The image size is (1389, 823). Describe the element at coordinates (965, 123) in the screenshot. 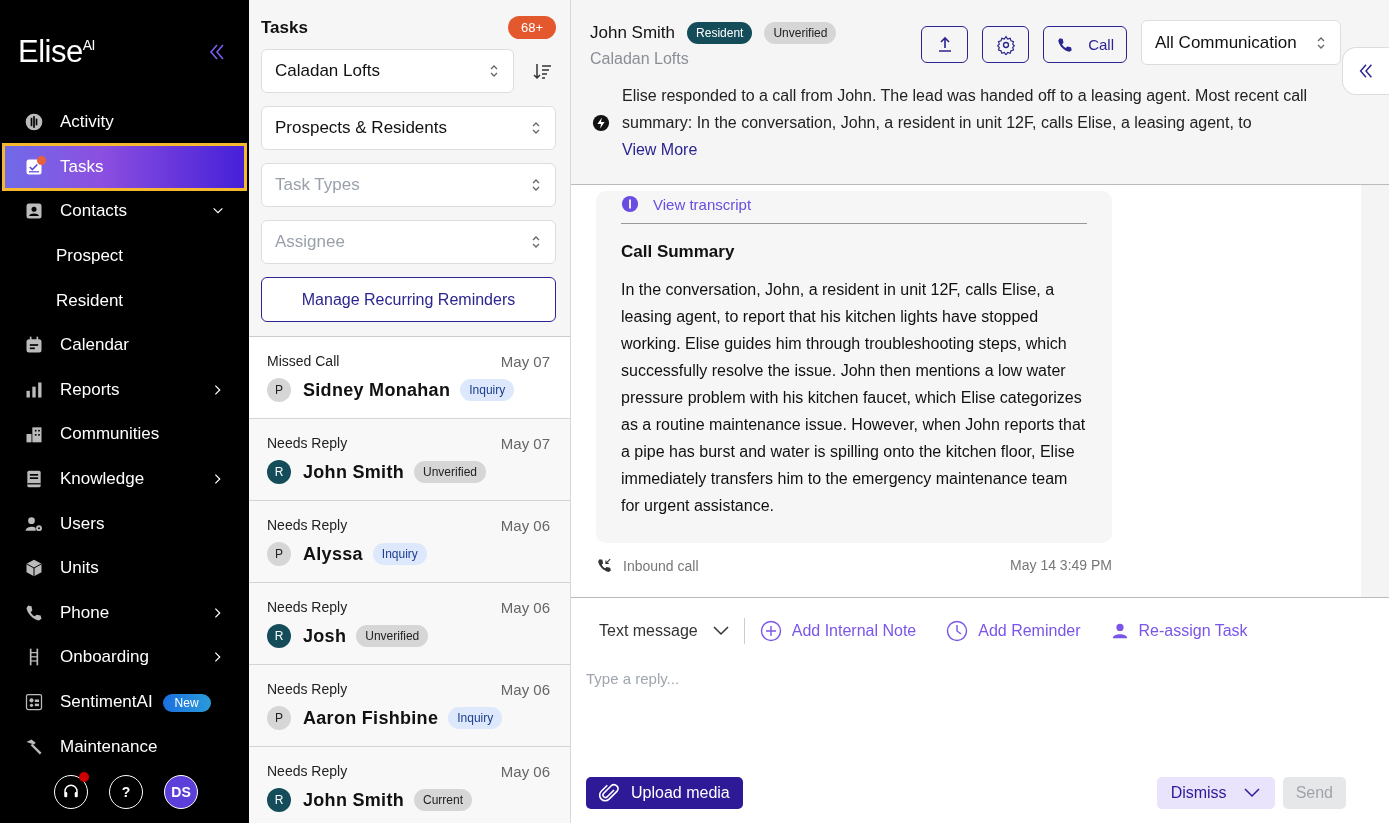

I see `summary-text: Elise responded to a call from John. The lead was handed off to a leasing agent. Most recent call summary: In the conversation, John, a resident in unit 12F, calls Elise, a leasing agent, to View More` at that location.